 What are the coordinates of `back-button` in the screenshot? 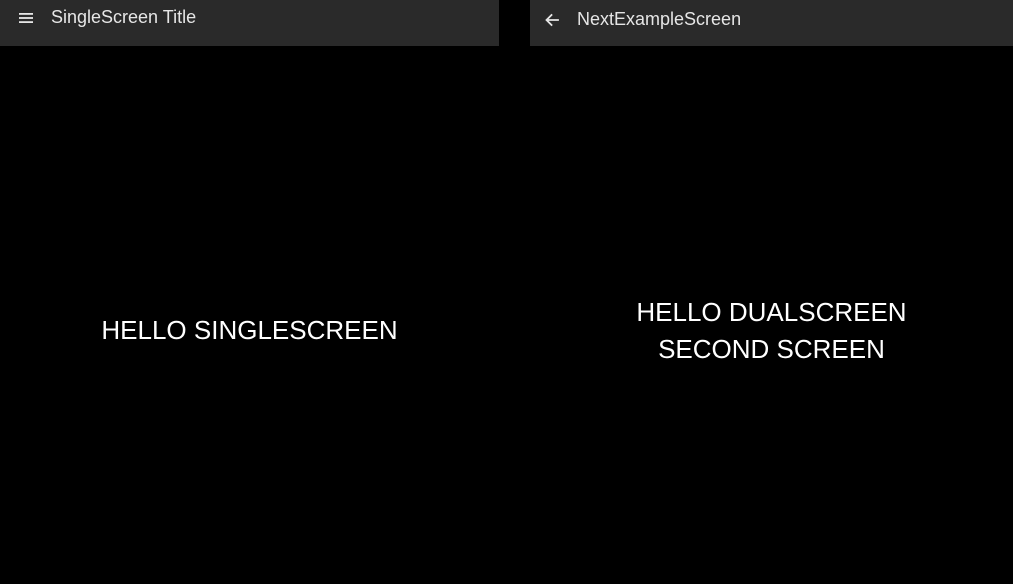 It's located at (552, 20).